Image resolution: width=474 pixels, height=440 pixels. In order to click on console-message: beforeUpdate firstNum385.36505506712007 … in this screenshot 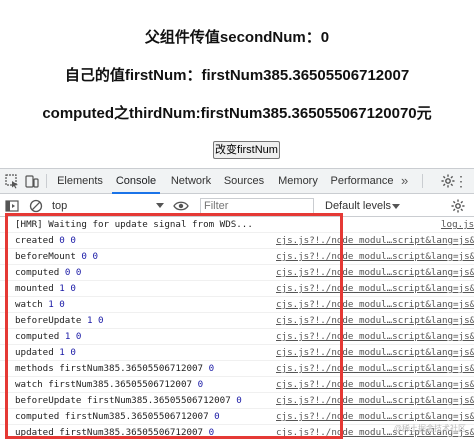, I will do `click(128, 400)`.